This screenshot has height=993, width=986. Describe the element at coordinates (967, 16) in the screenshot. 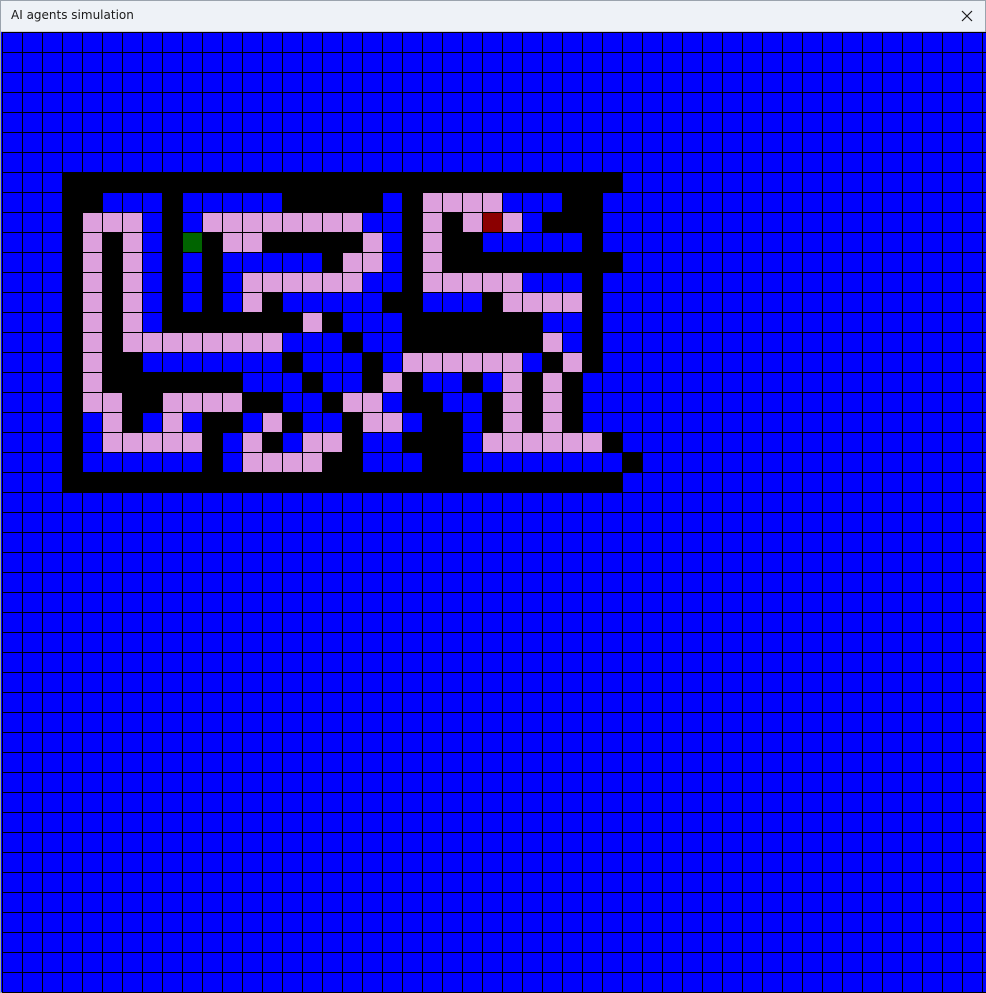

I see `close-button` at that location.